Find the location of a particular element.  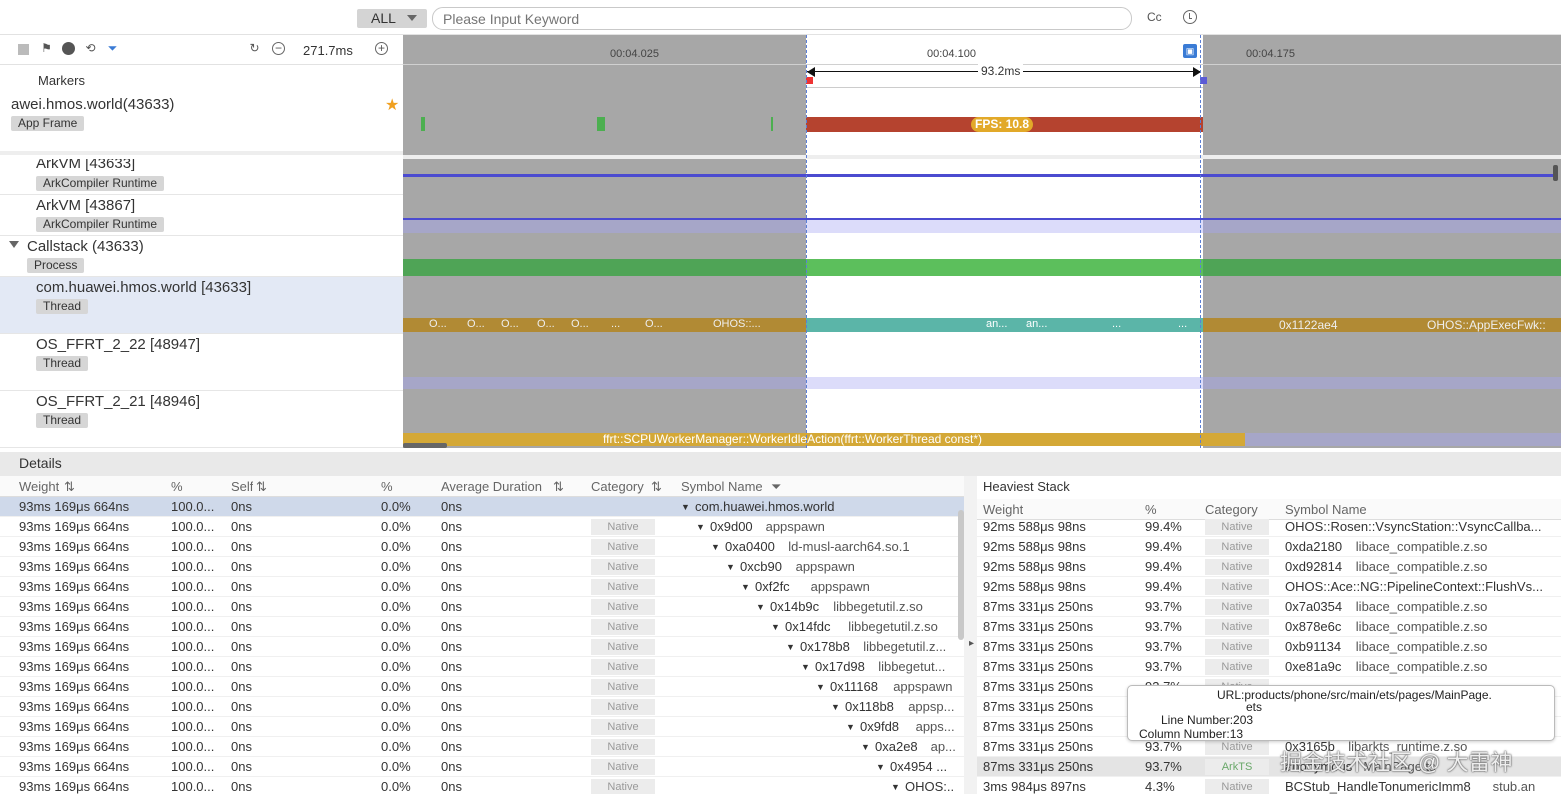

col-symbol: Symbol Name is located at coordinates (722, 486).